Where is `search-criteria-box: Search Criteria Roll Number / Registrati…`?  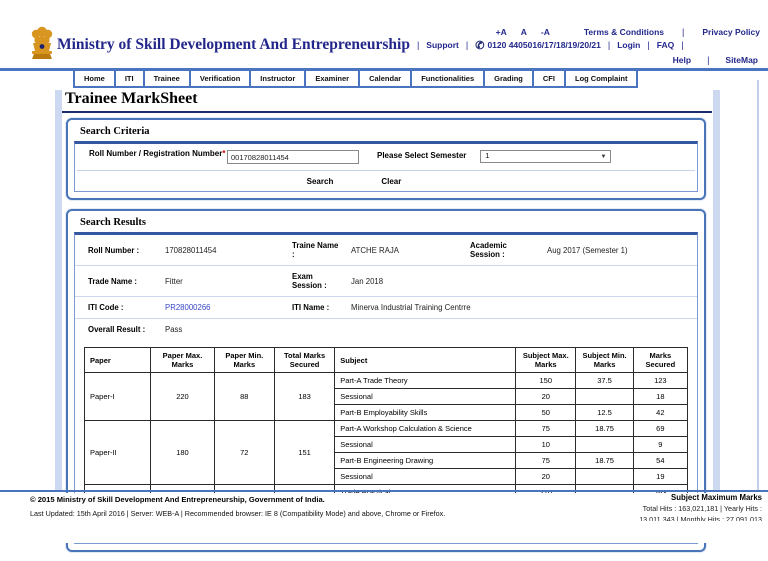 search-criteria-box: Search Criteria Roll Number / Registrati… is located at coordinates (386, 159).